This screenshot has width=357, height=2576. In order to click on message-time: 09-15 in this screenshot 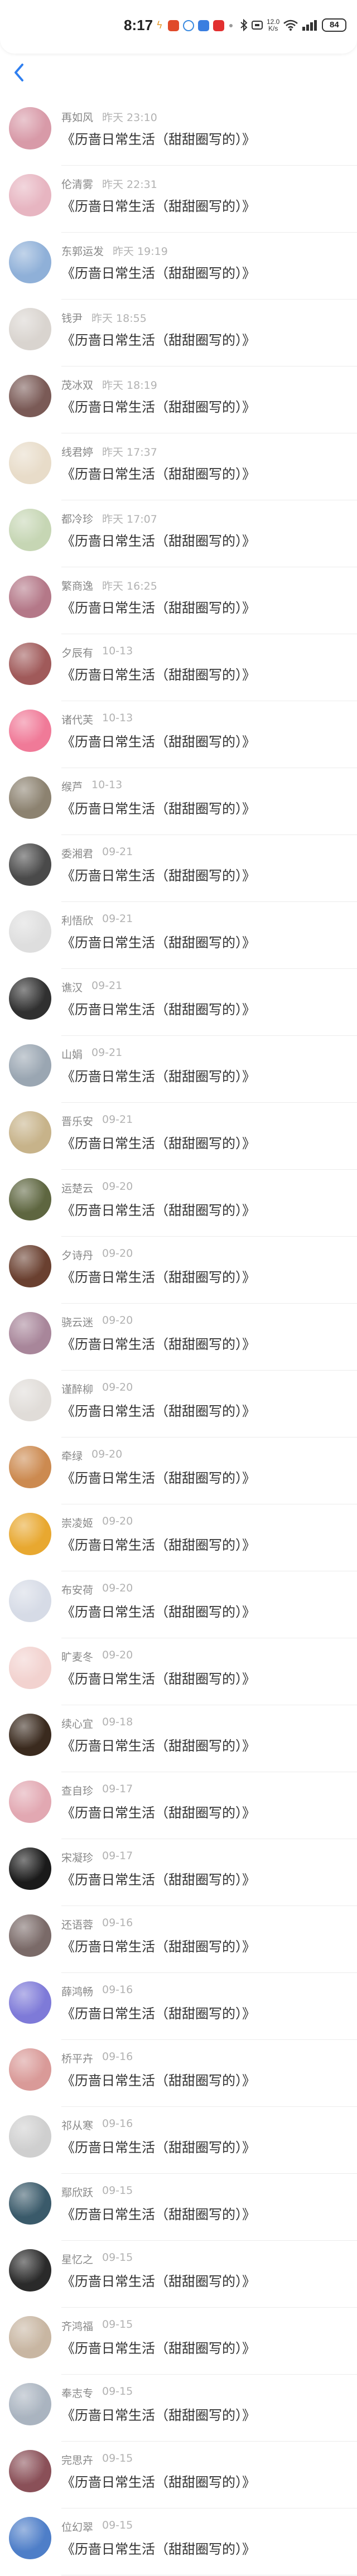, I will do `click(118, 2257)`.